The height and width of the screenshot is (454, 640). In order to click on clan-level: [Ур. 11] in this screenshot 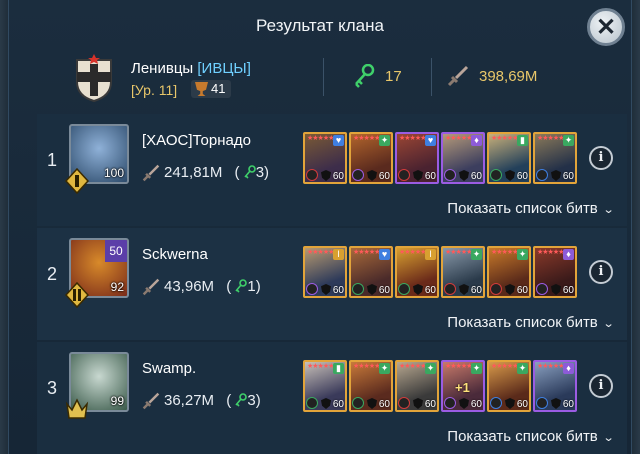, I will do `click(154, 90)`.